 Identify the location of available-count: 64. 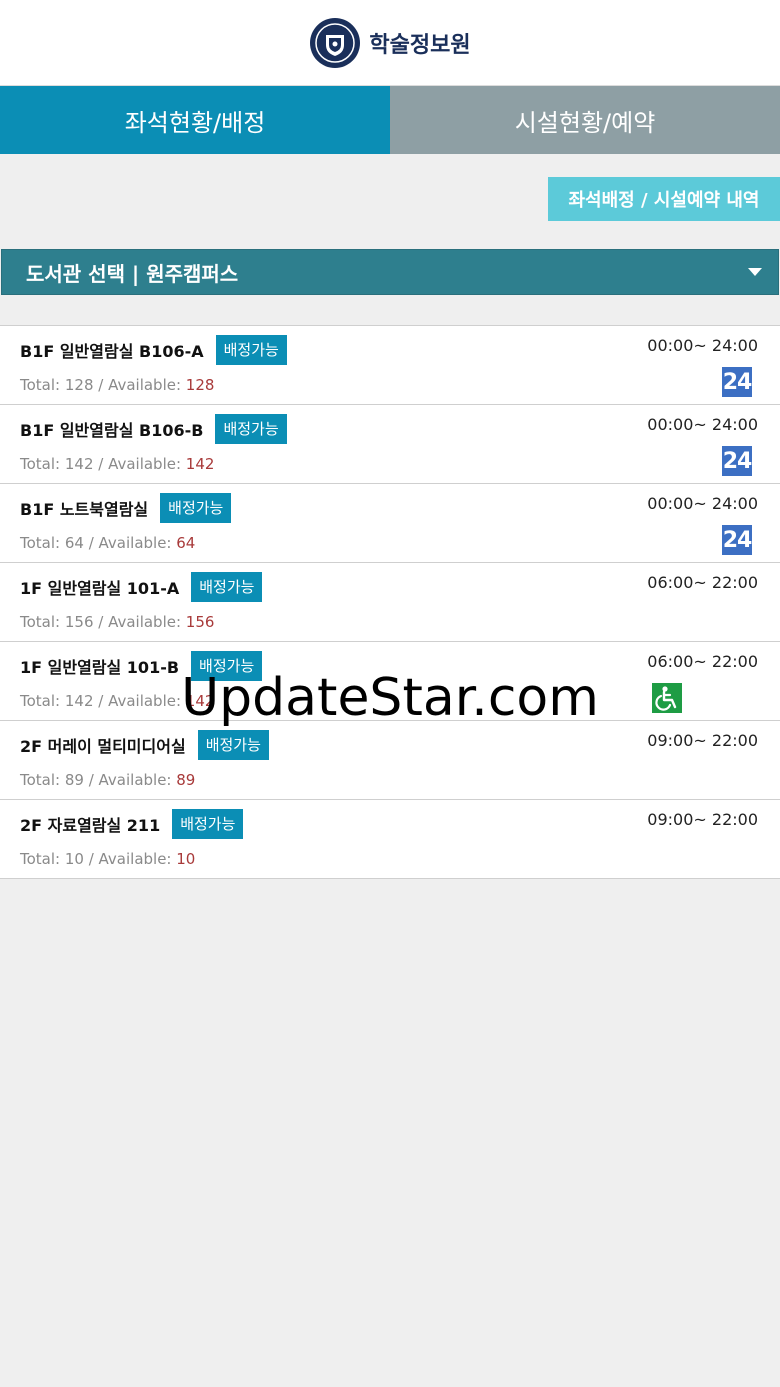
(186, 543).